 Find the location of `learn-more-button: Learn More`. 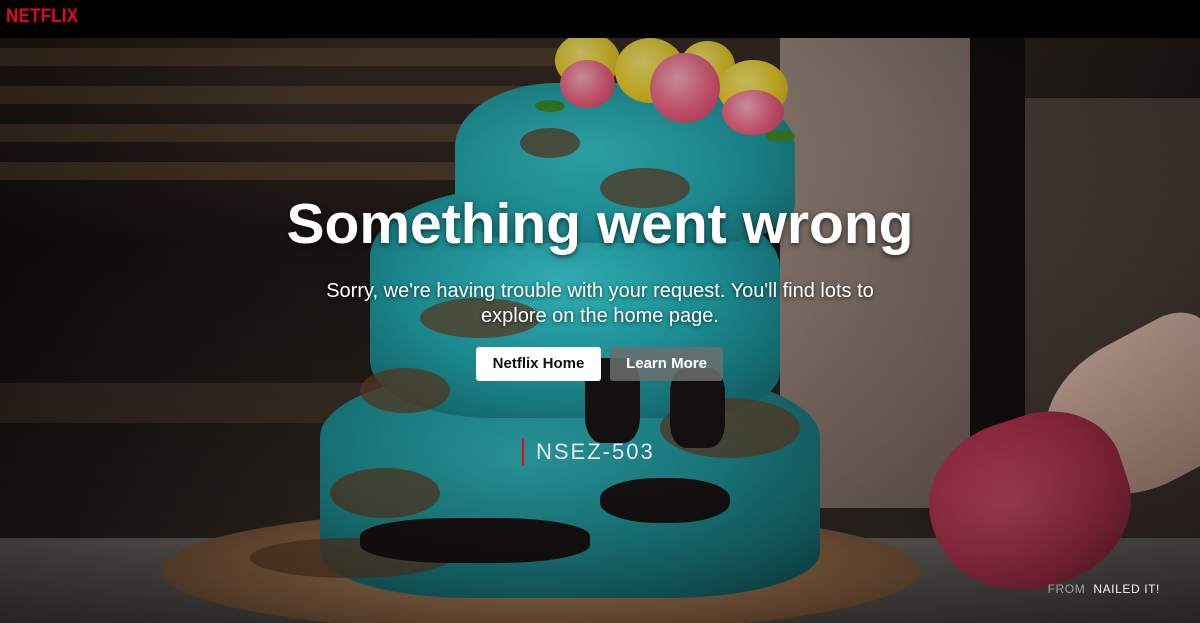

learn-more-button: Learn More is located at coordinates (666, 364).